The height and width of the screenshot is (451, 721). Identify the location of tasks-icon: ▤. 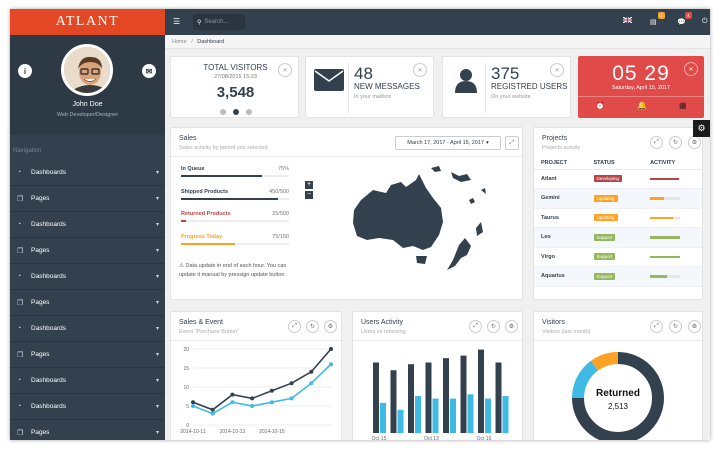
(653, 22).